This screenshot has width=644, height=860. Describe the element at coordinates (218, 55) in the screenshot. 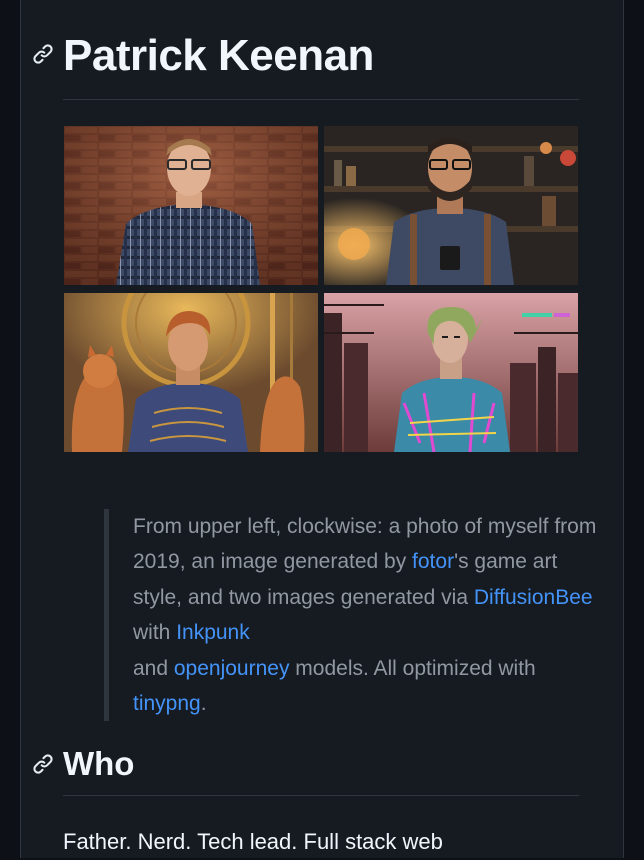

I see `page-title: Patrick Keenan` at that location.